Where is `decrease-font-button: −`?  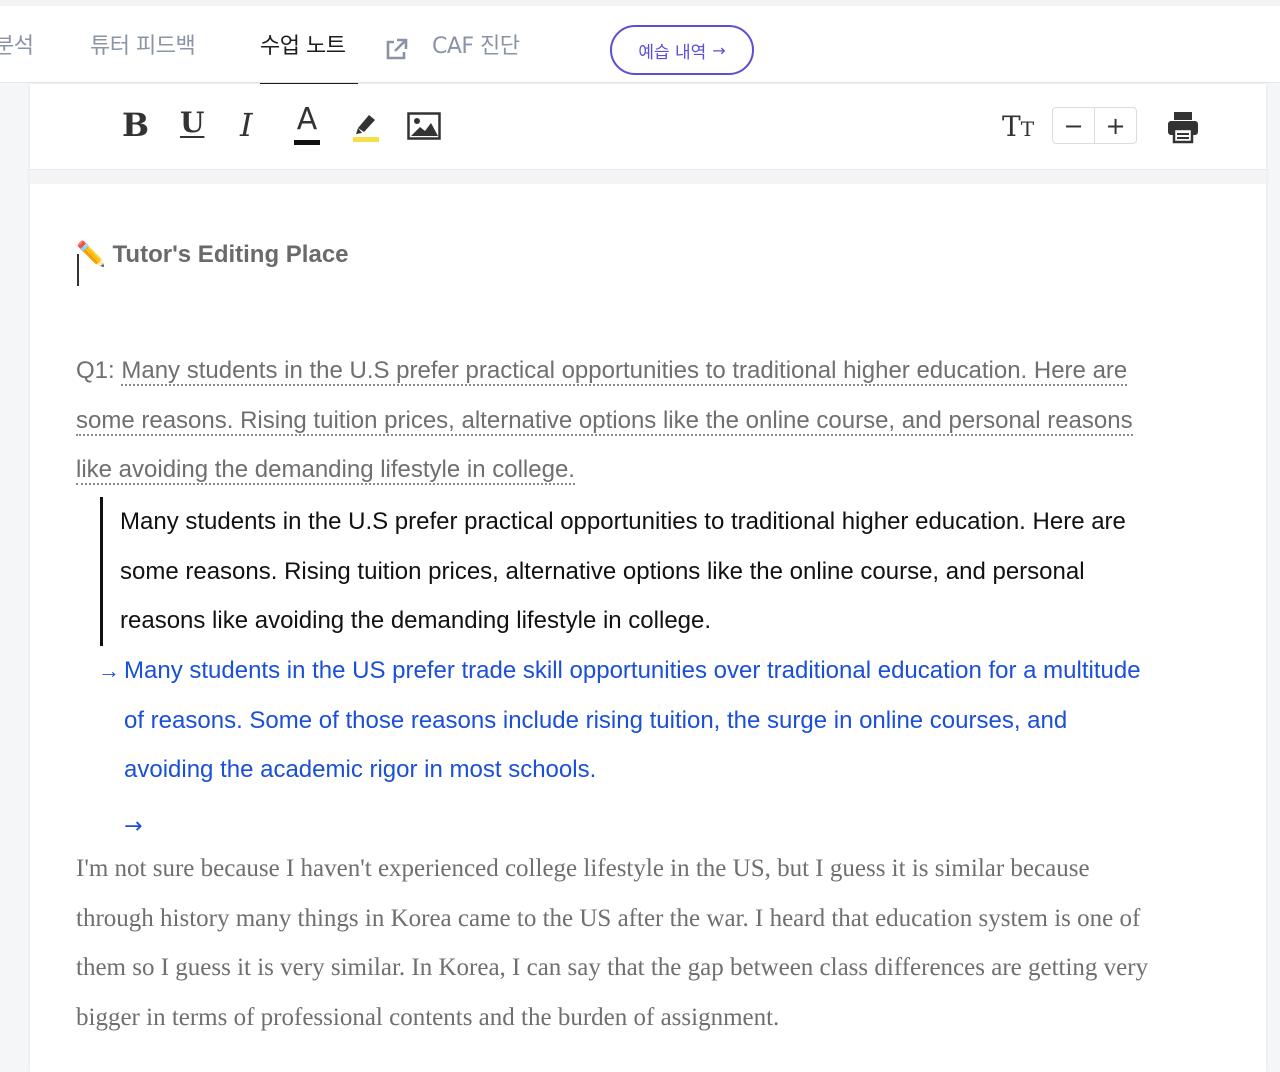
decrease-font-button: − is located at coordinates (1073, 125).